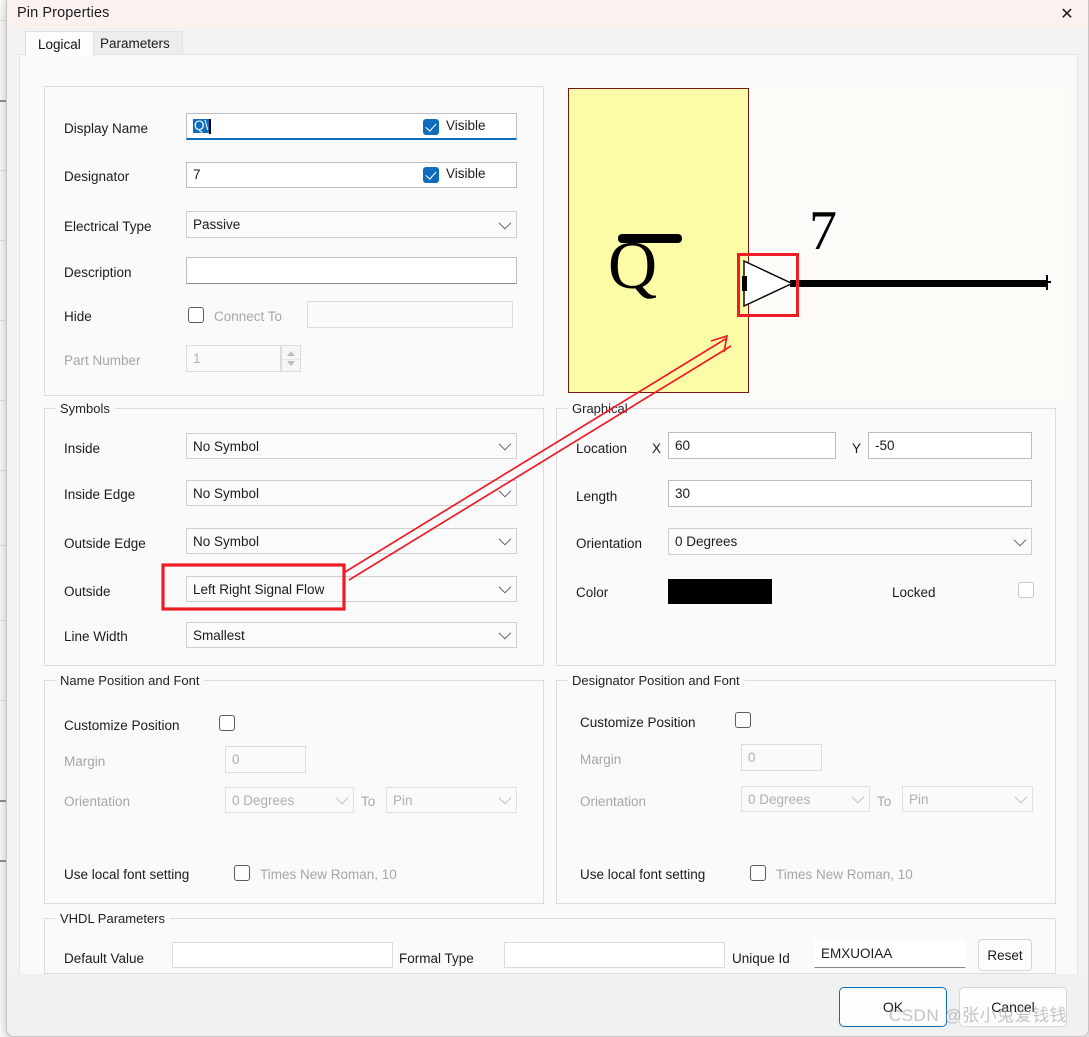 Image resolution: width=1089 pixels, height=1037 pixels. I want to click on description-input, so click(351, 270).